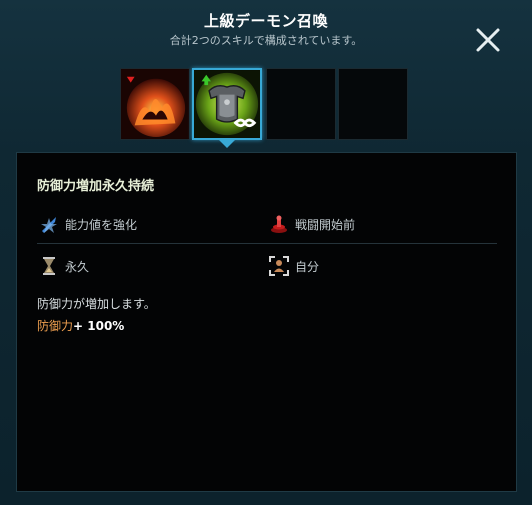  What do you see at coordinates (267, 243) in the screenshot?
I see `divider` at bounding box center [267, 243].